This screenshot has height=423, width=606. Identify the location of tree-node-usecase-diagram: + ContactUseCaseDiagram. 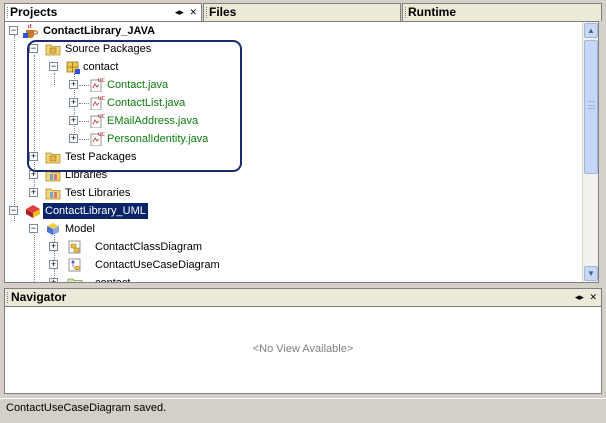
(125, 265).